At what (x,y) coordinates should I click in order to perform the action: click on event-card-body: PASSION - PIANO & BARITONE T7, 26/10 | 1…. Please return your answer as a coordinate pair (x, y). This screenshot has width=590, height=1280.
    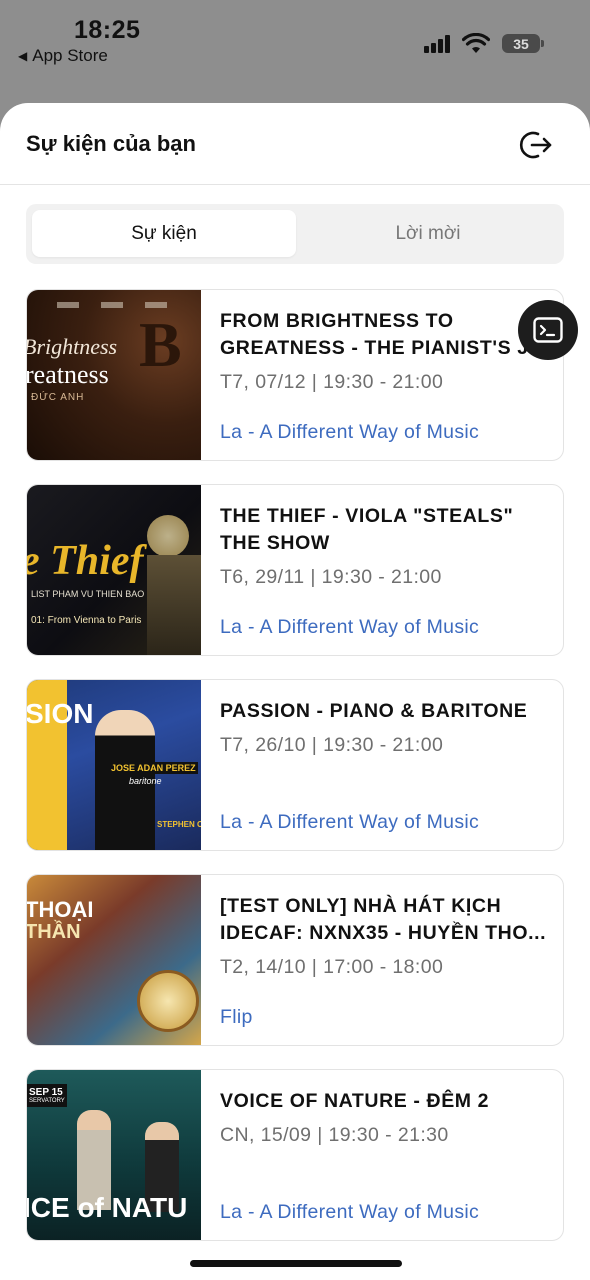
    Looking at the image, I should click on (384, 727).